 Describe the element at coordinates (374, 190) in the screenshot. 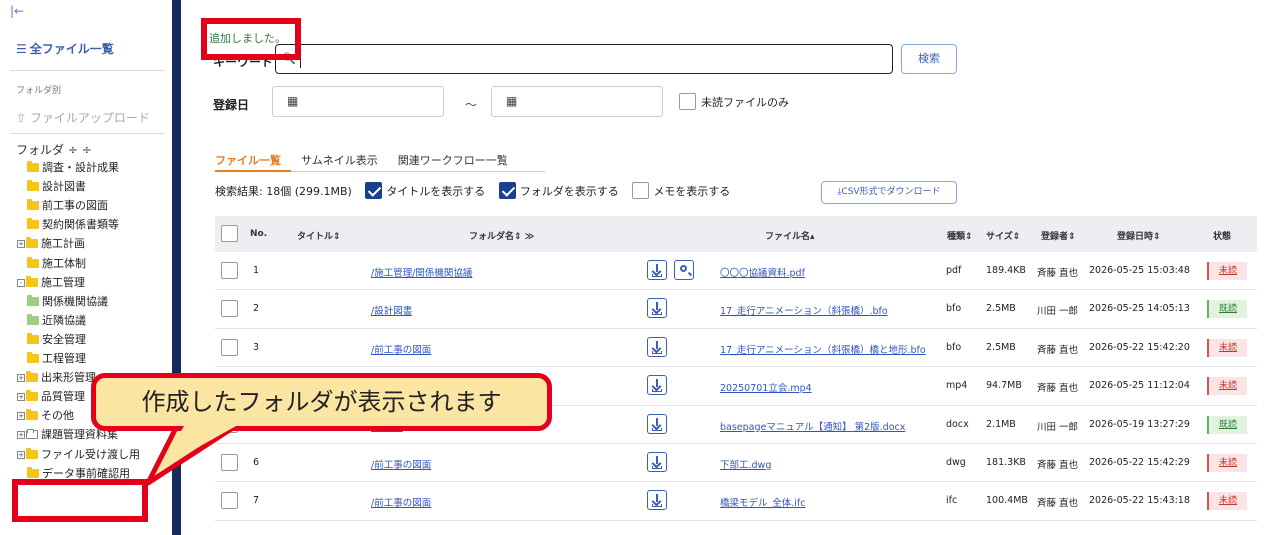

I see `show-title-checkbox` at that location.